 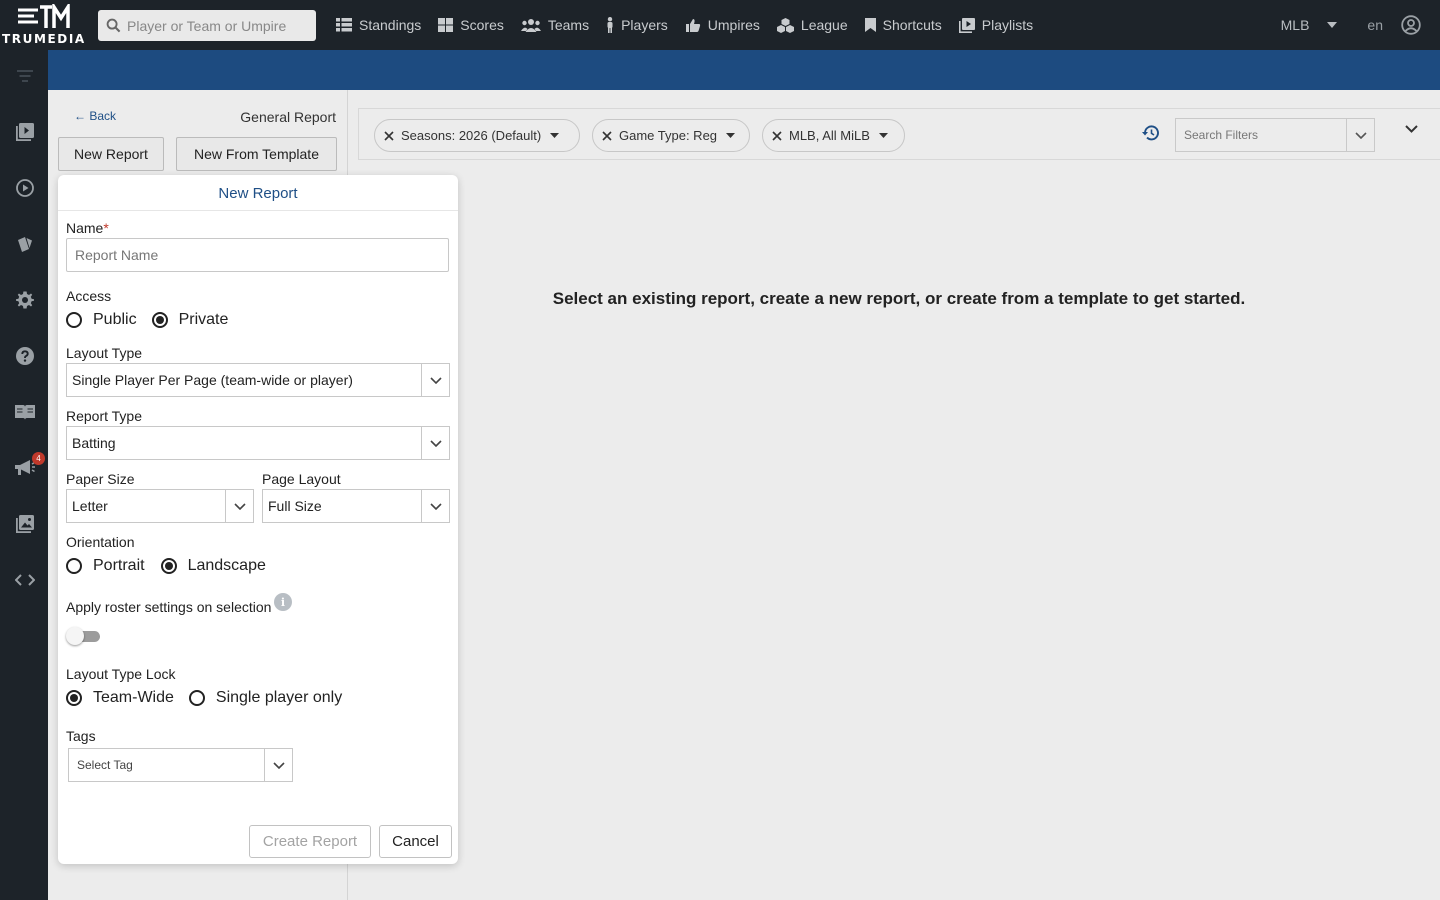 I want to click on lock-single-player-option: Single player only, so click(x=265, y=698).